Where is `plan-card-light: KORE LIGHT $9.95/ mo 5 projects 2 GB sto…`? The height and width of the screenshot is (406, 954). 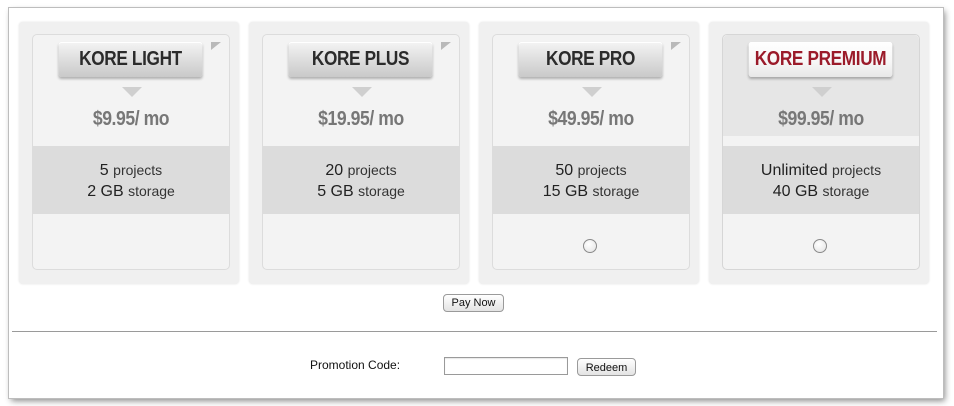
plan-card-light: KORE LIGHT $9.95/ mo 5 projects 2 GB sto… is located at coordinates (129, 153).